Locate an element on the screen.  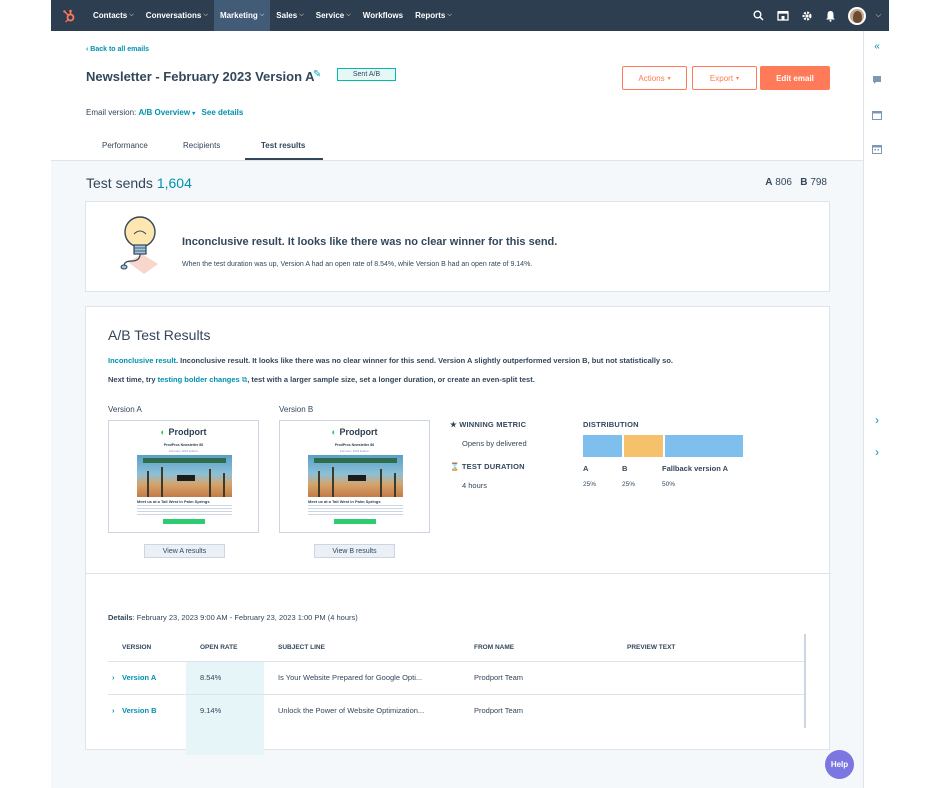
table-header-open-rate: OPEN RATE is located at coordinates (218, 647).